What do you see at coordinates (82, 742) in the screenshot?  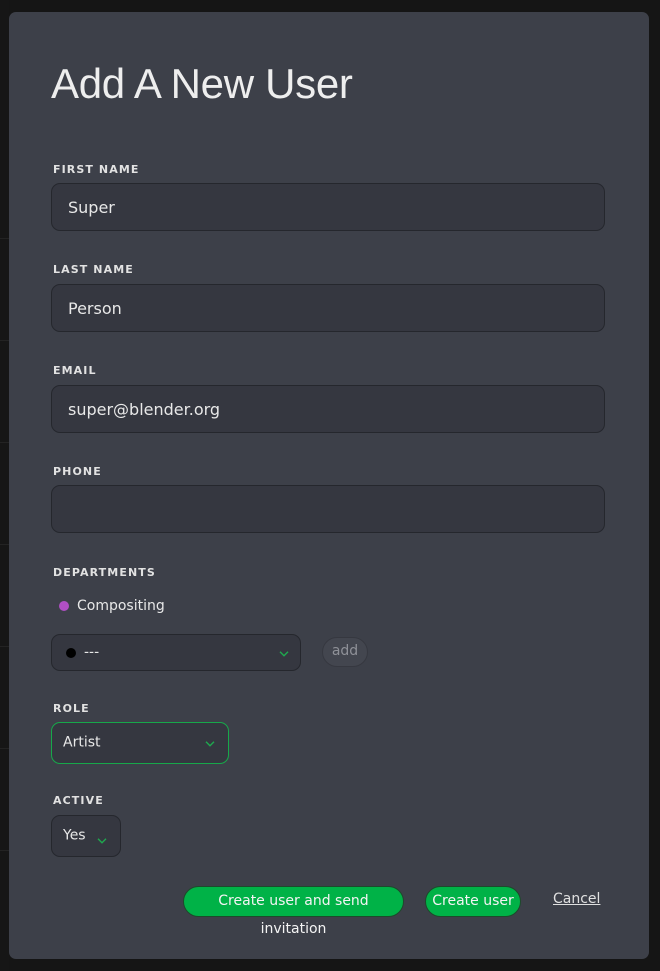 I see `role-select-value: Artist` at bounding box center [82, 742].